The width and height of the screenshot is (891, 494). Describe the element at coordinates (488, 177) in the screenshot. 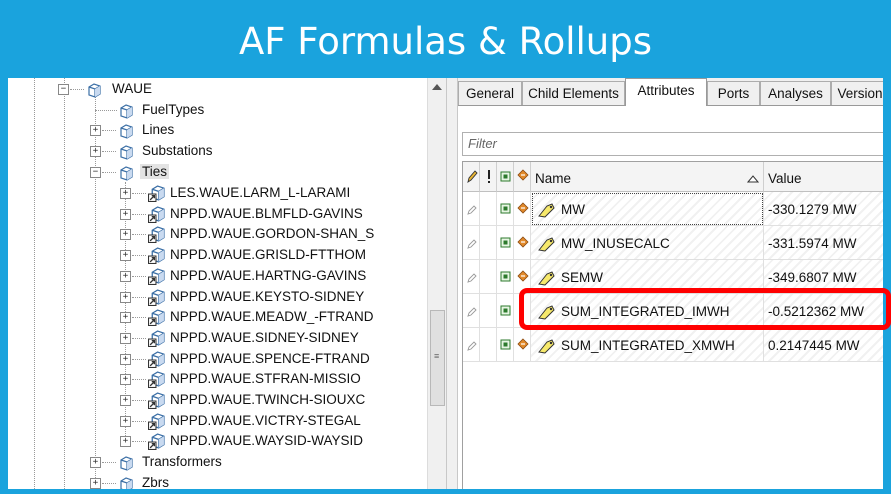

I see `header-excluded` at that location.